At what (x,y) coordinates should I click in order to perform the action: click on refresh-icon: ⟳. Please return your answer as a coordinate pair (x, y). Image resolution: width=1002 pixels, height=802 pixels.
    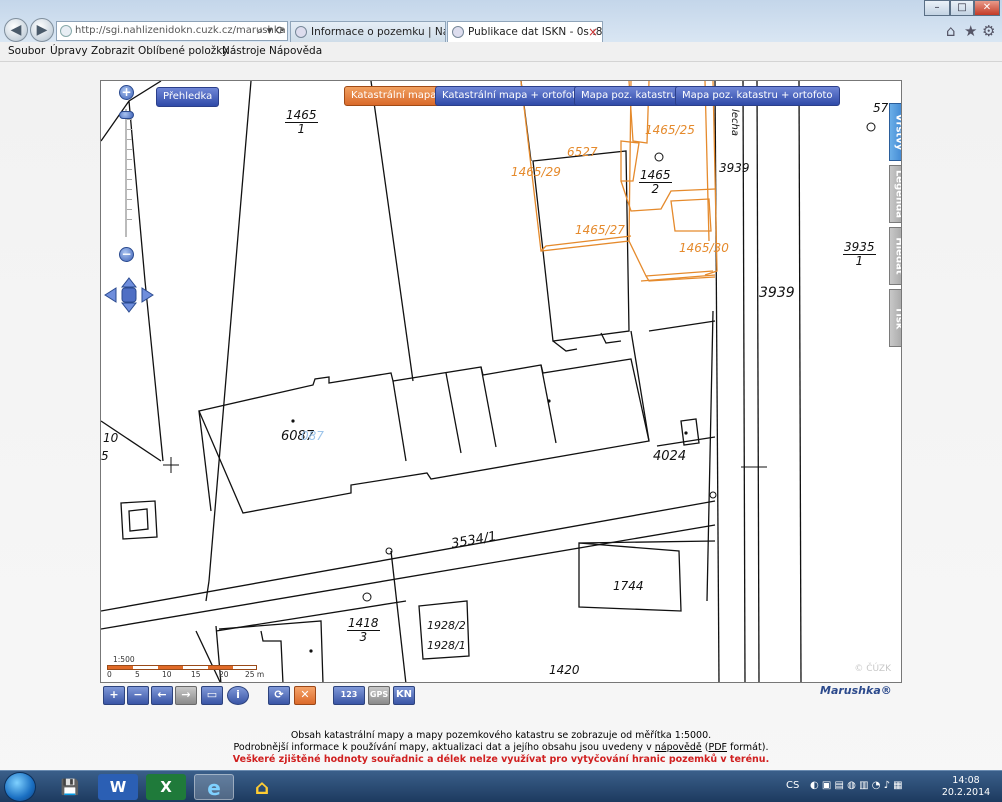
    Looking at the image, I should click on (279, 695).